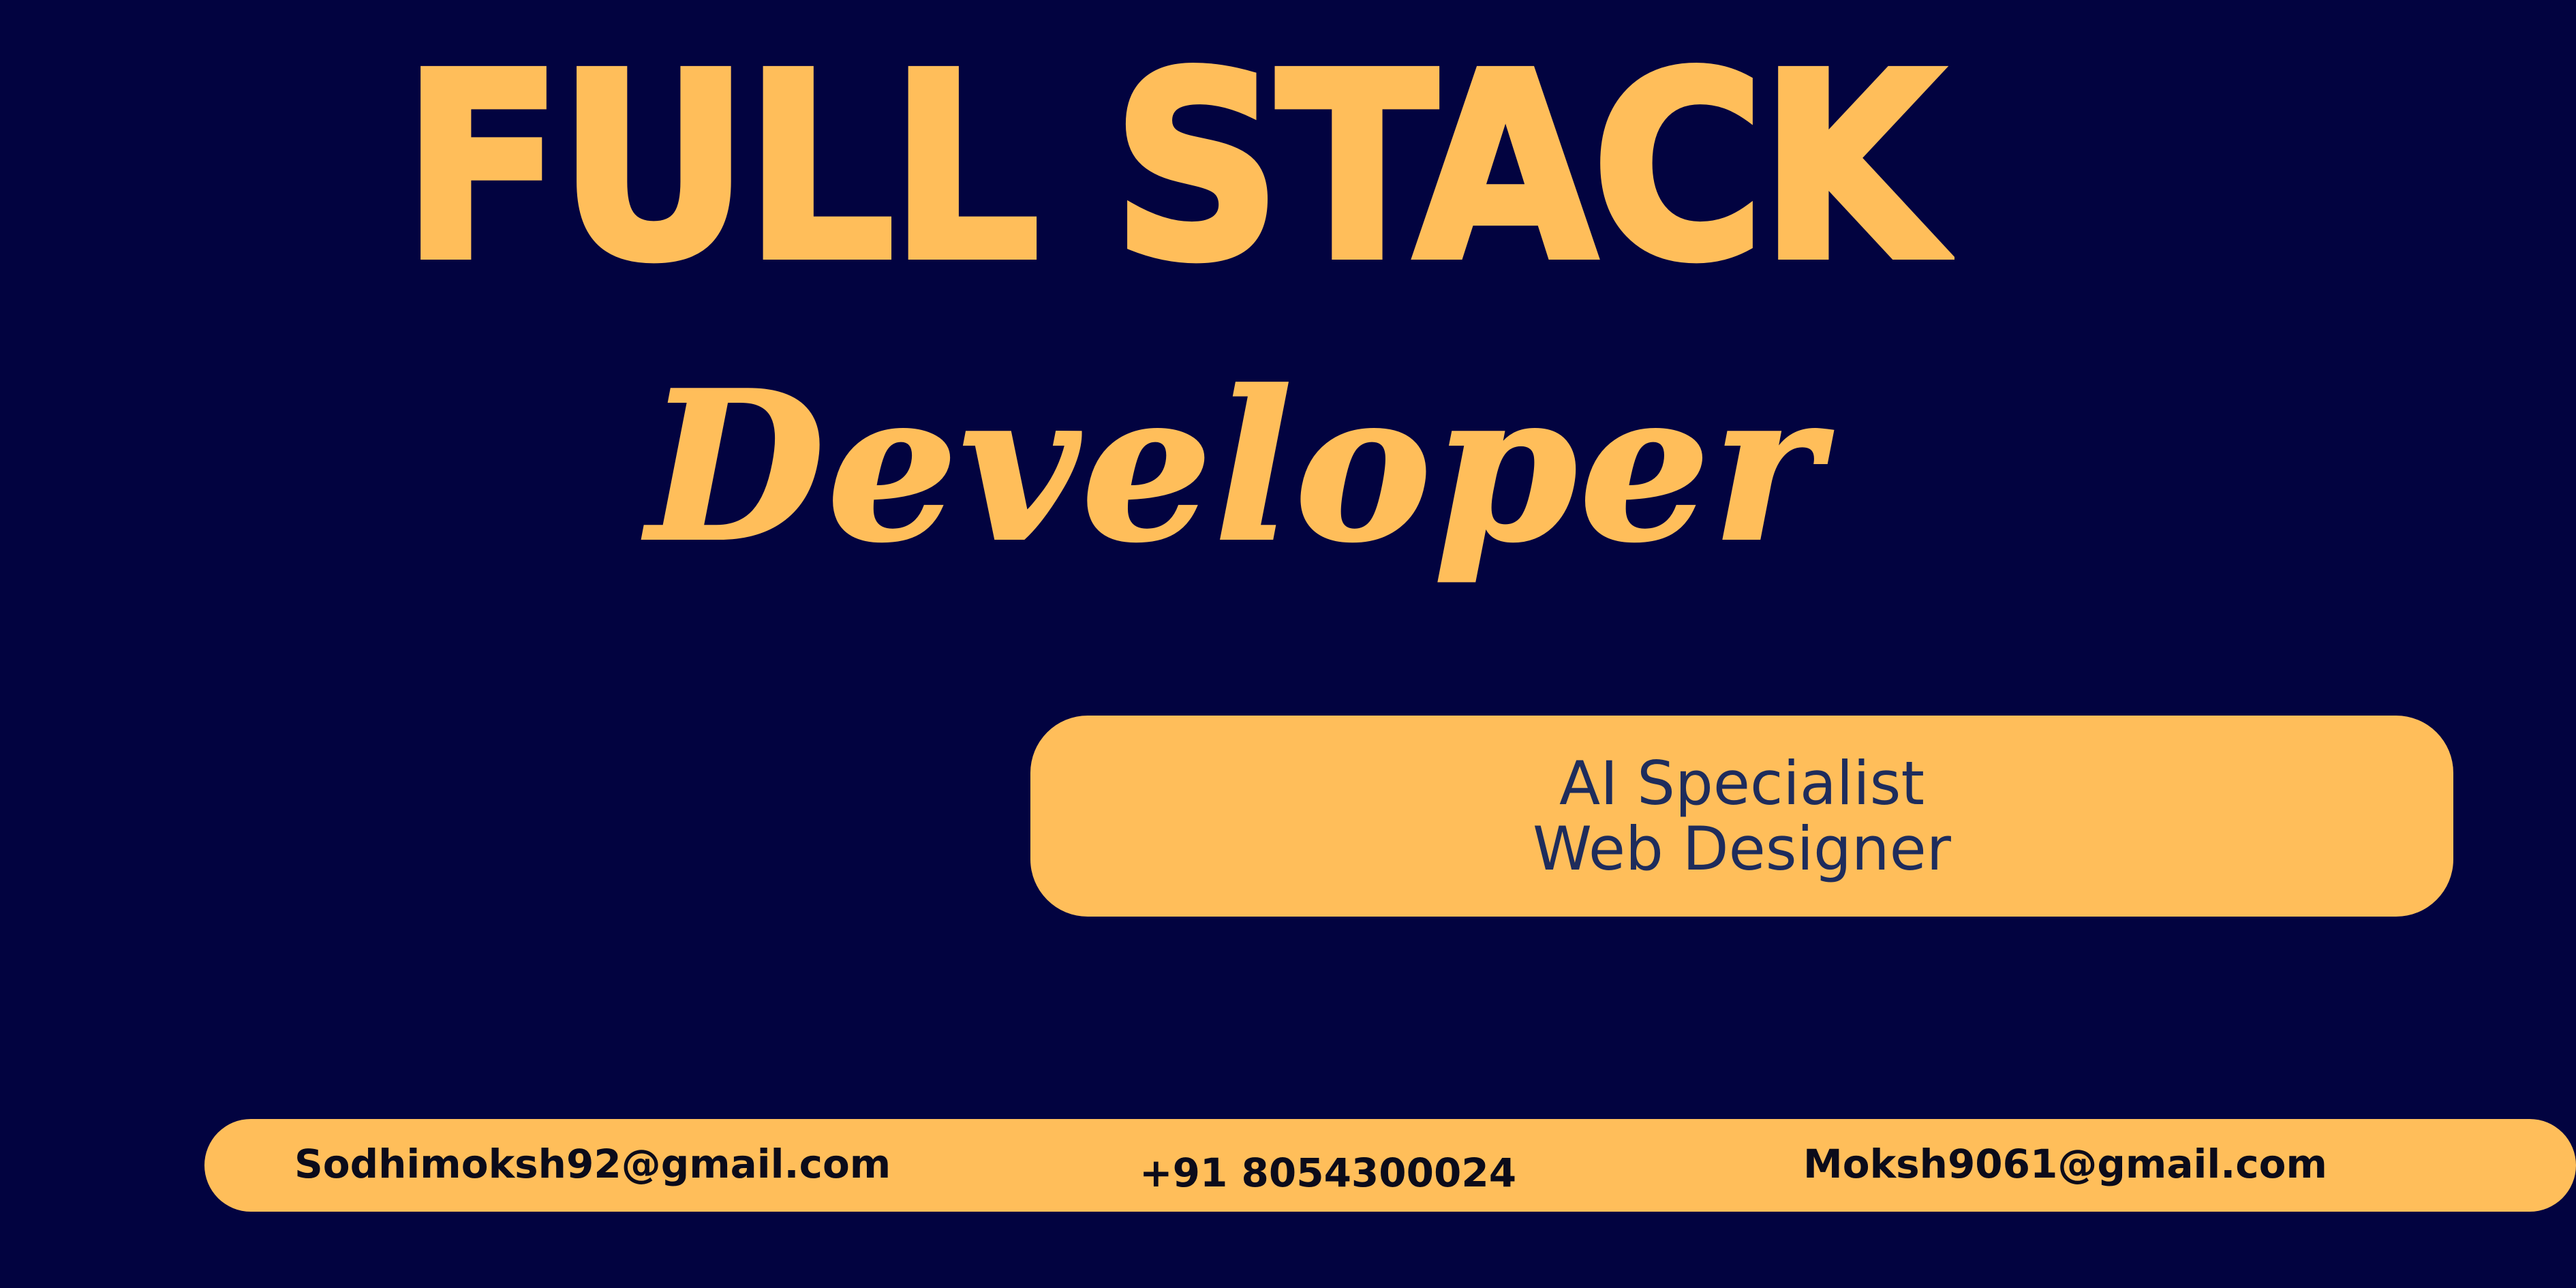 The width and height of the screenshot is (2576, 1288). I want to click on contact-email-primary: Sodhimoksh92@gmail.com, so click(592, 1164).